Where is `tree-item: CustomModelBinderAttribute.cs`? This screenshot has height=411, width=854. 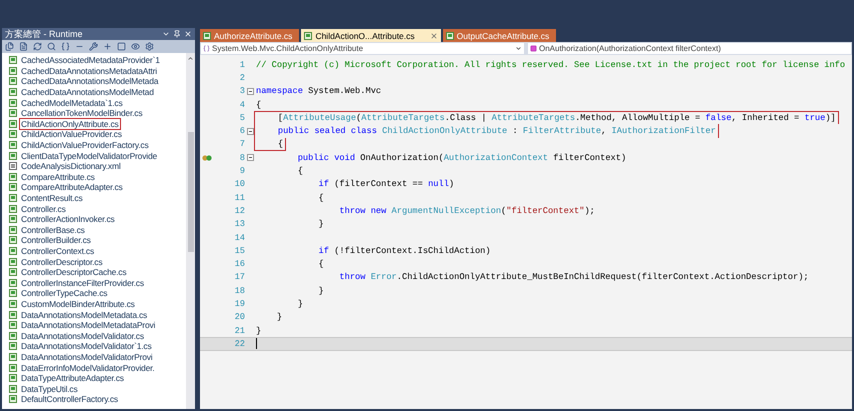
tree-item: CustomModelBinderAttribute.cs is located at coordinates (78, 303).